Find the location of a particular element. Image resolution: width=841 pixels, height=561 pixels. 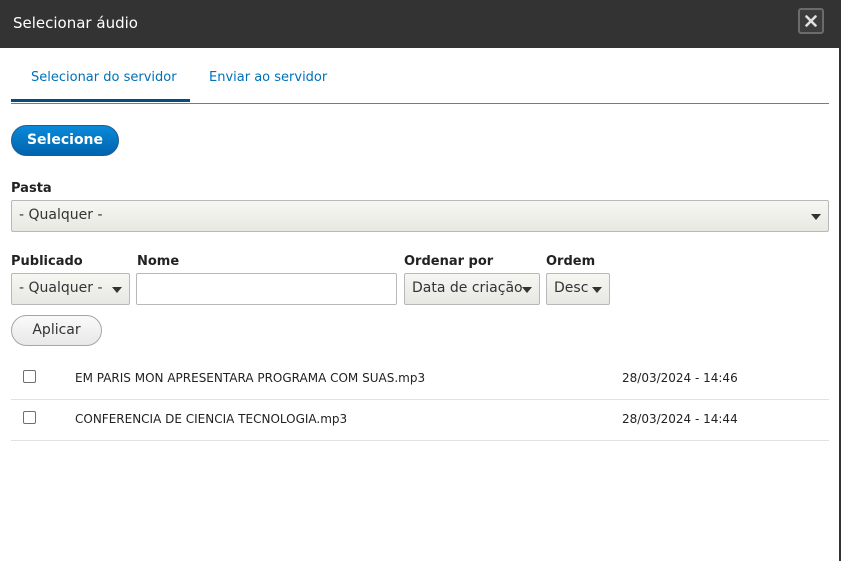

sort-by-label: Ordenar por is located at coordinates (449, 261).